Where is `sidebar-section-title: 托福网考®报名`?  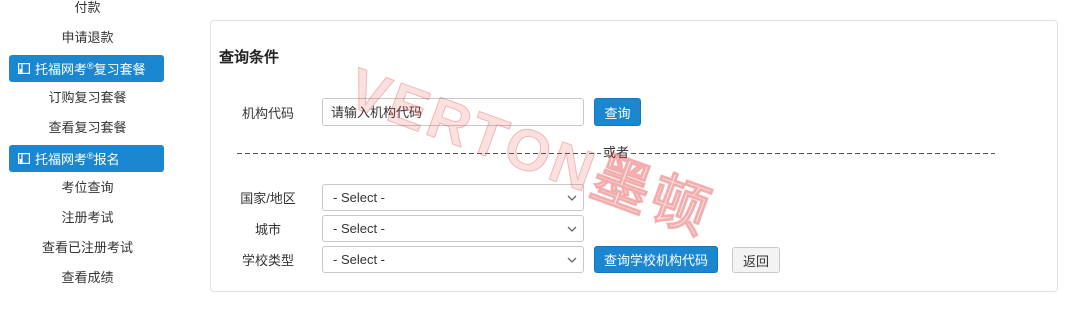
sidebar-section-title: 托福网考®报名 is located at coordinates (77, 158).